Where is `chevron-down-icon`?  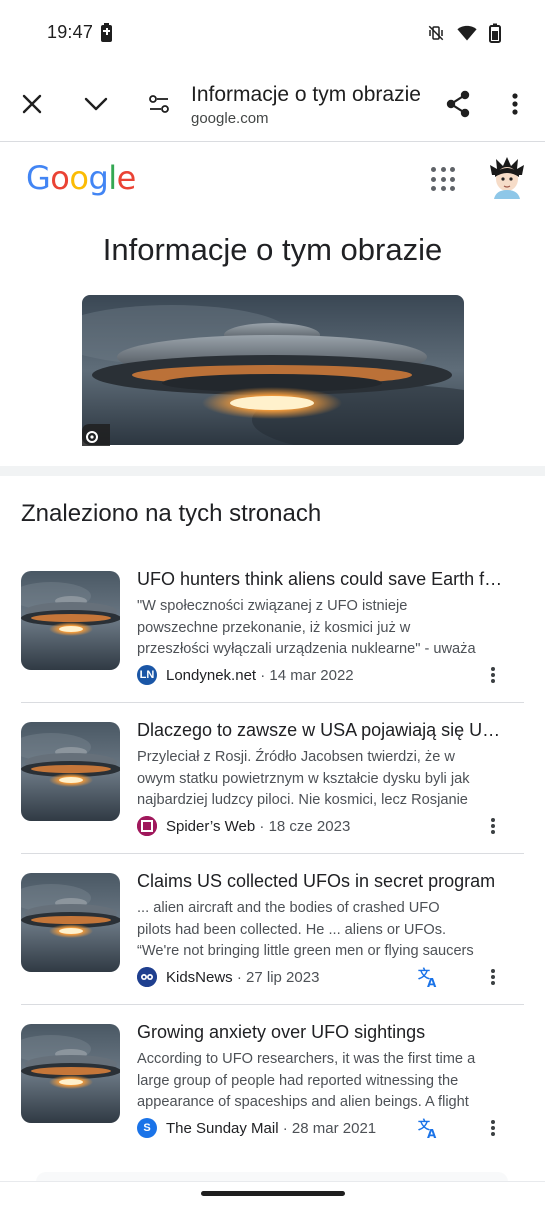
chevron-down-icon is located at coordinates (96, 104).